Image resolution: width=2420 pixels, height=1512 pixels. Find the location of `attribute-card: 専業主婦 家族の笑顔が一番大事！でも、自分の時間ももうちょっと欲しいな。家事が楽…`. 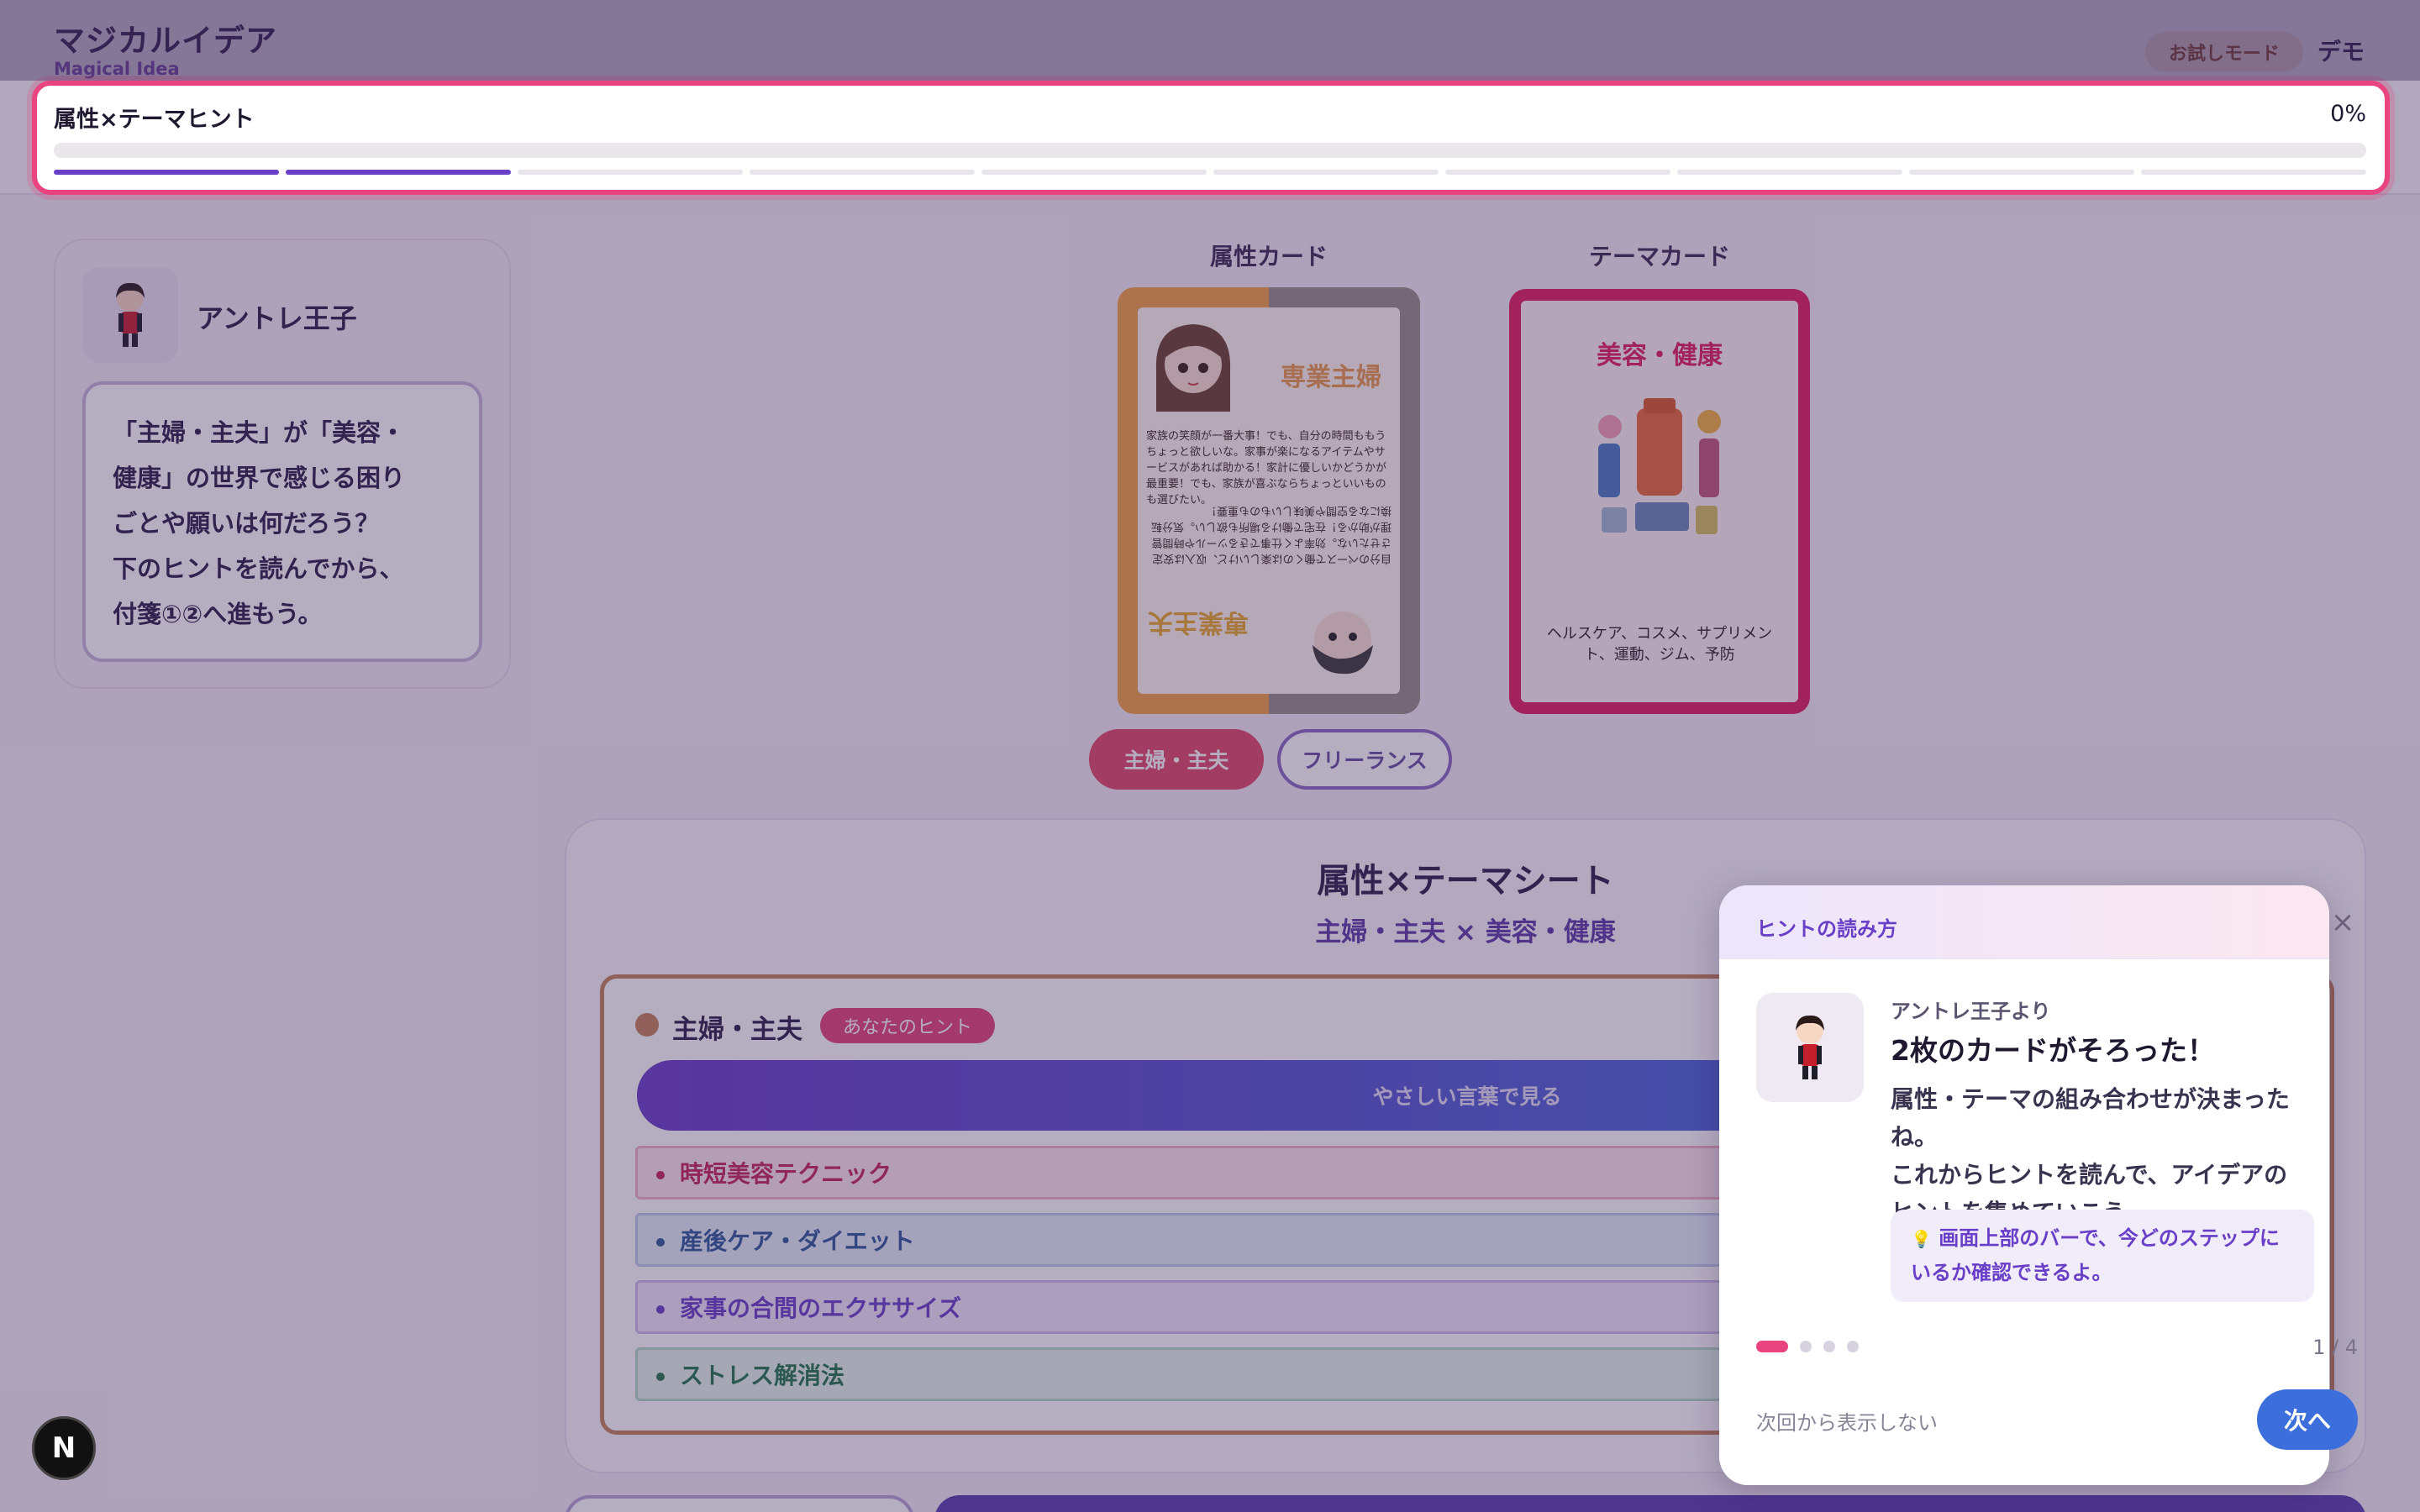

attribute-card: 専業主婦 家族の笑顔が一番大事！でも、自分の時間ももうちょっと欲しいな。家事が楽… is located at coordinates (1269, 500).